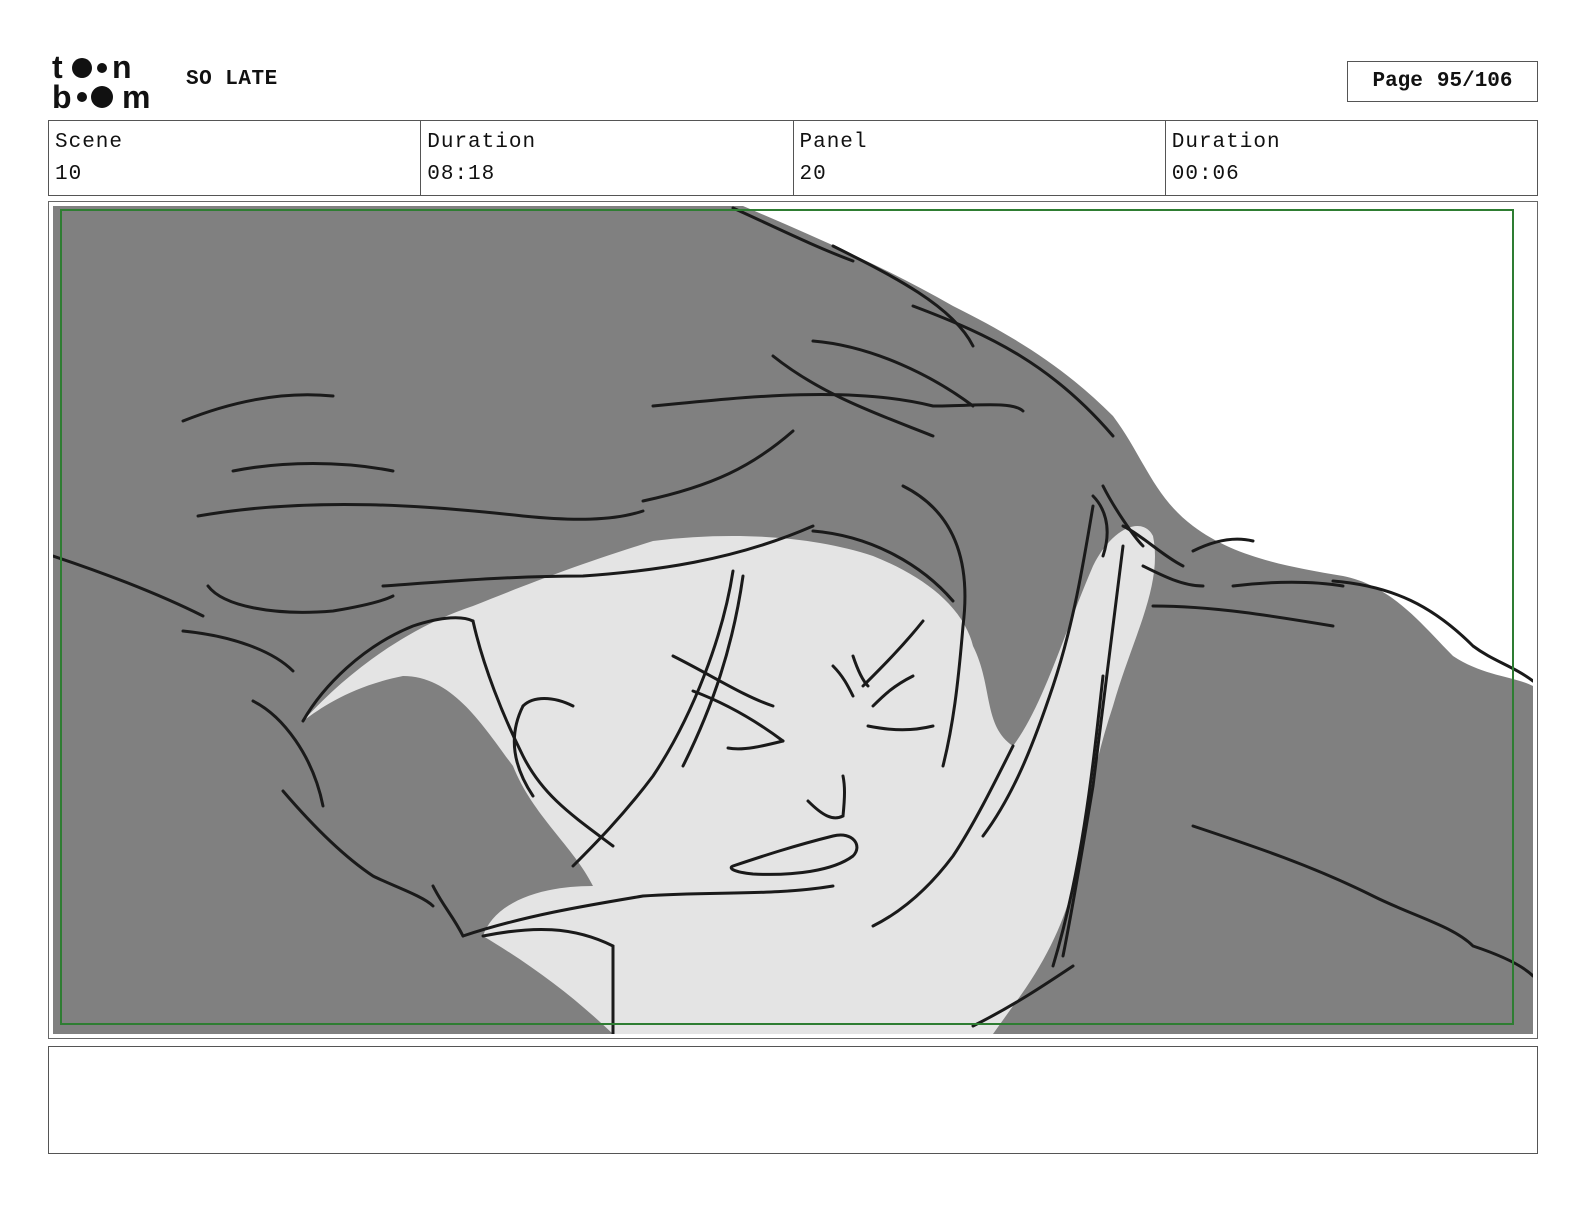 The height and width of the screenshot is (1224, 1584). I want to click on svg-text: b, so click(62, 95).